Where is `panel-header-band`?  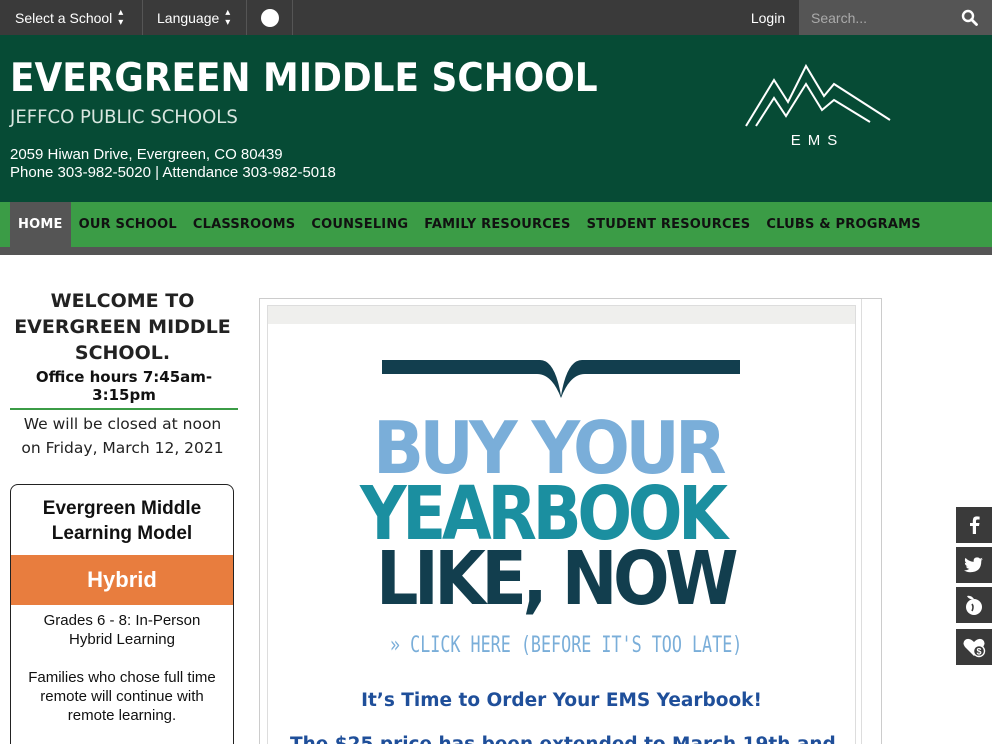 panel-header-band is located at coordinates (561, 315).